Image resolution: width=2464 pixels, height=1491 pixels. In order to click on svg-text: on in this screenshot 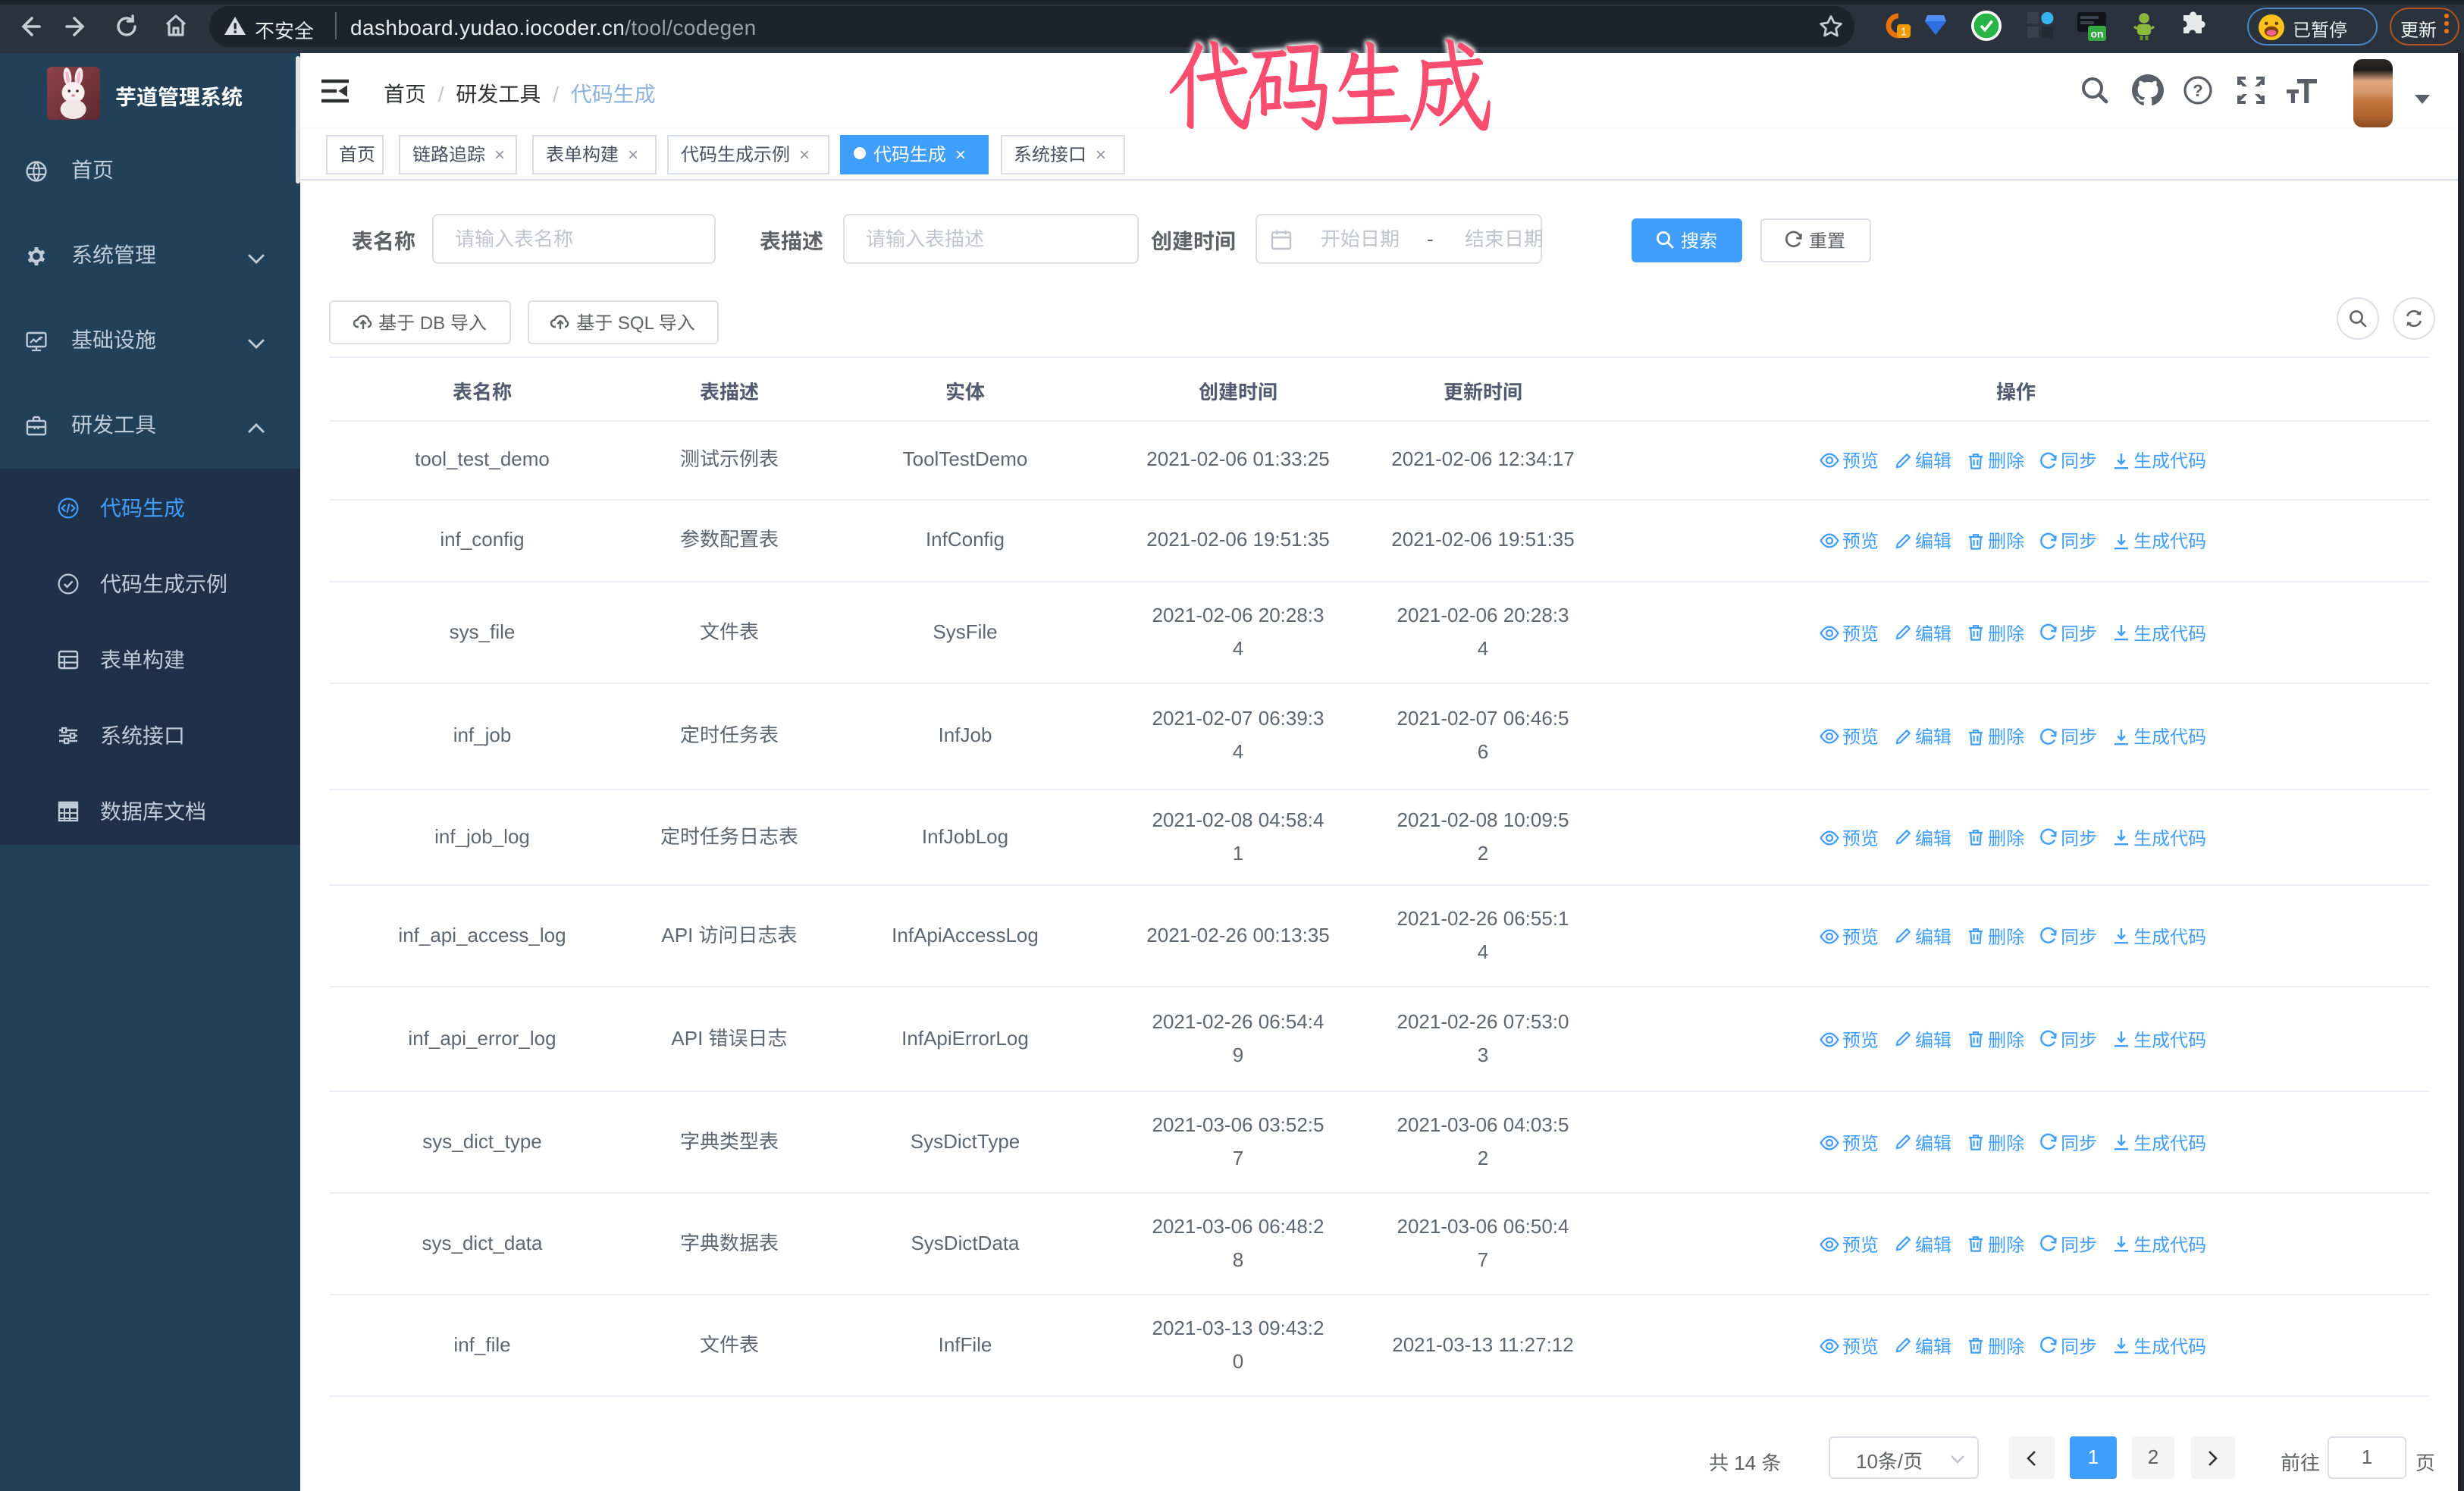, I will do `click(2096, 34)`.